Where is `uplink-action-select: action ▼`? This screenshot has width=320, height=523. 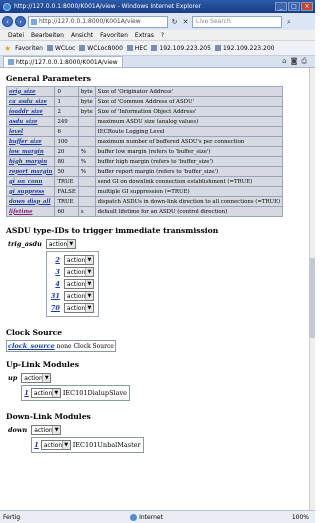
uplink-action-select: action ▼ is located at coordinates (36, 378).